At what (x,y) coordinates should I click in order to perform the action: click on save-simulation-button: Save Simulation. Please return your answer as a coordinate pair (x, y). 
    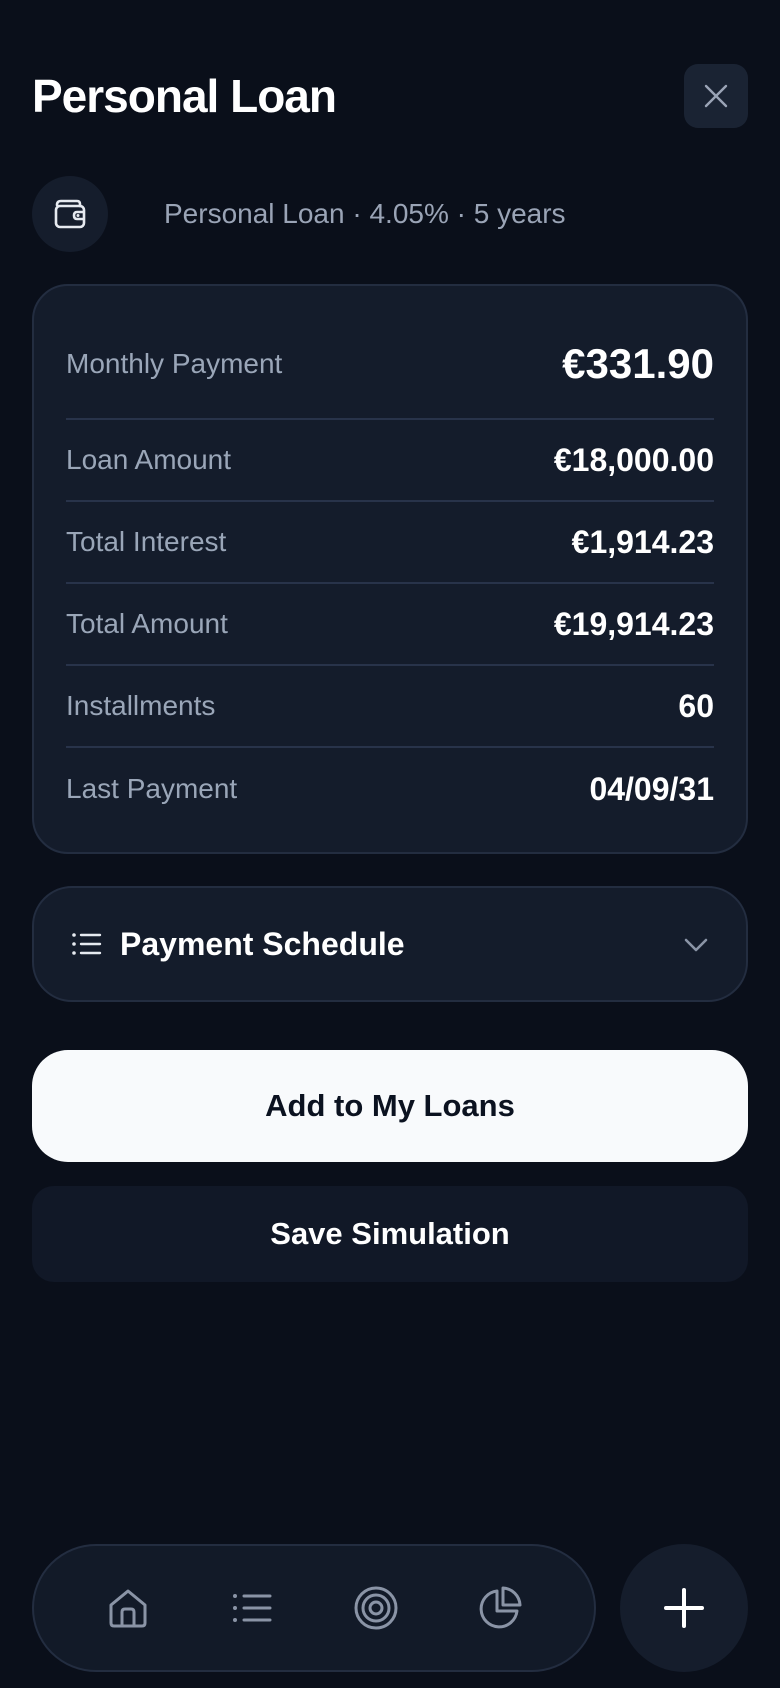
    Looking at the image, I should click on (390, 1234).